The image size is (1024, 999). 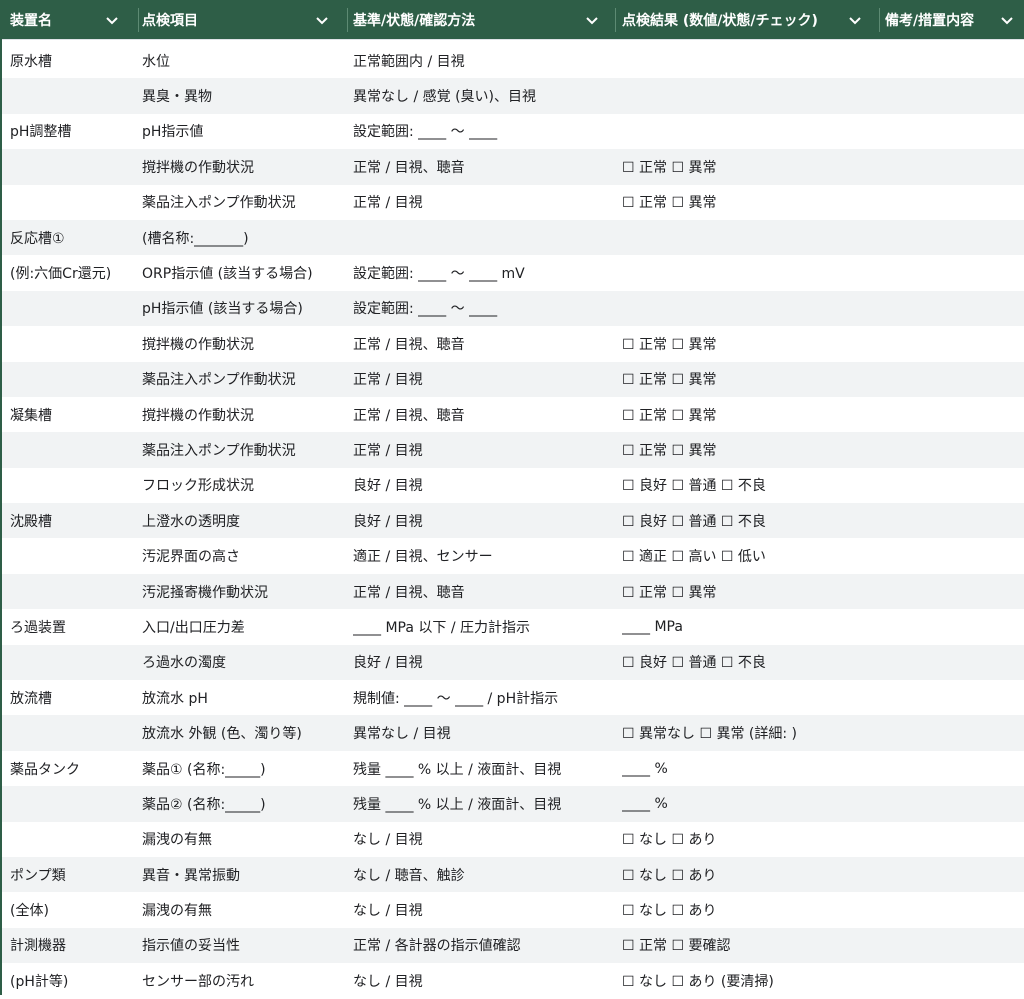 I want to click on result-cell: ☐ 正常 ☐ 要確認, so click(x=748, y=945).